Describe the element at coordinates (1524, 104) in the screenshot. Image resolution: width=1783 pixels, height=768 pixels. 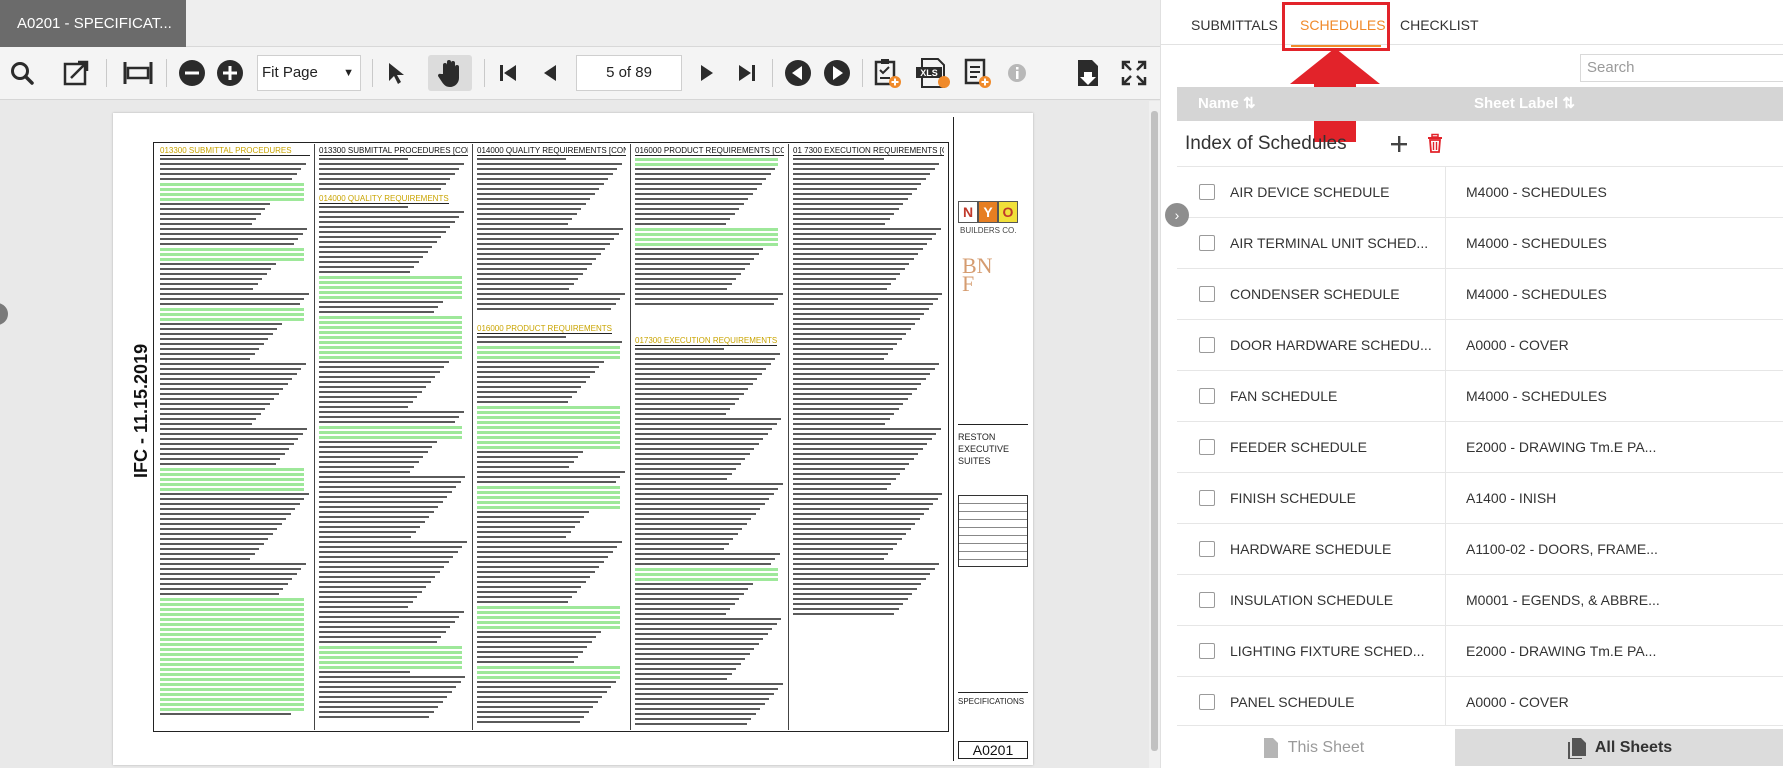
I see `column-header-sheet-label: Sheet Label ⇅` at that location.